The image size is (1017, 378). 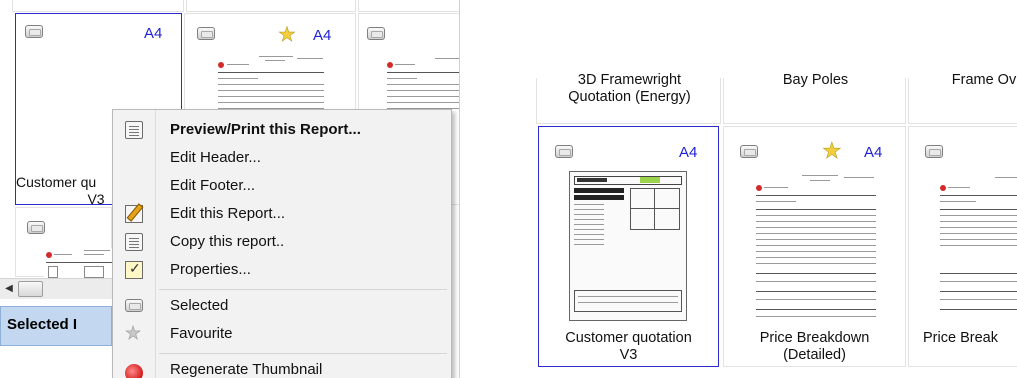 I want to click on tile-label-line2: V3, so click(x=628, y=355).